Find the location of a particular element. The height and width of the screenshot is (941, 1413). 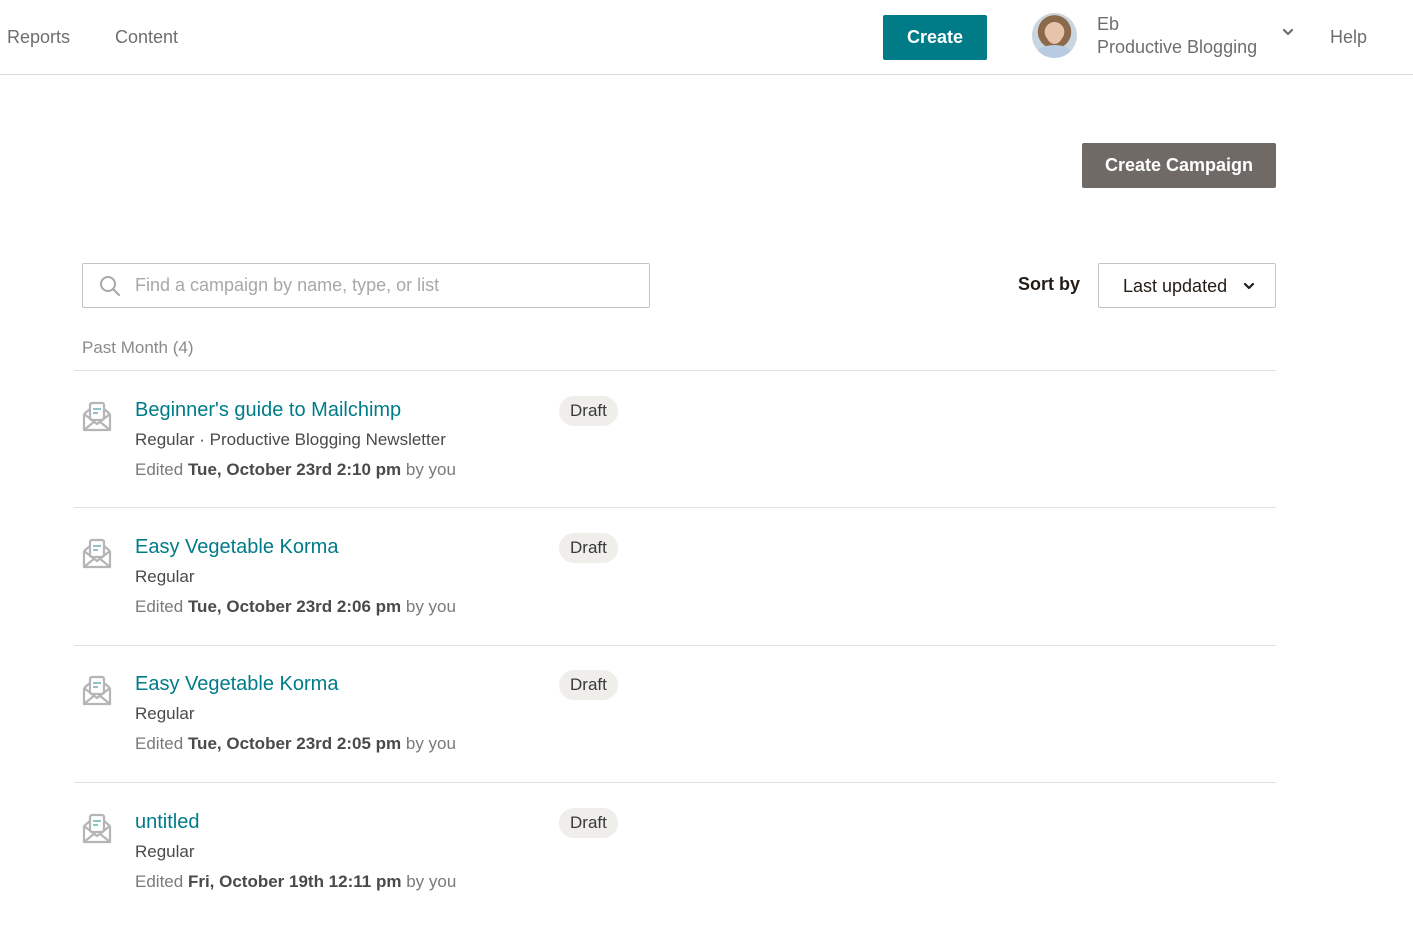

edited-date: Tue, October 23rd 2:06 pm is located at coordinates (294, 606).